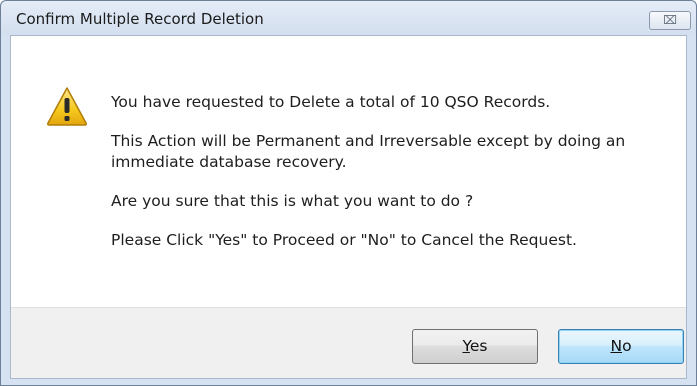  I want to click on no-button: No, so click(621, 346).